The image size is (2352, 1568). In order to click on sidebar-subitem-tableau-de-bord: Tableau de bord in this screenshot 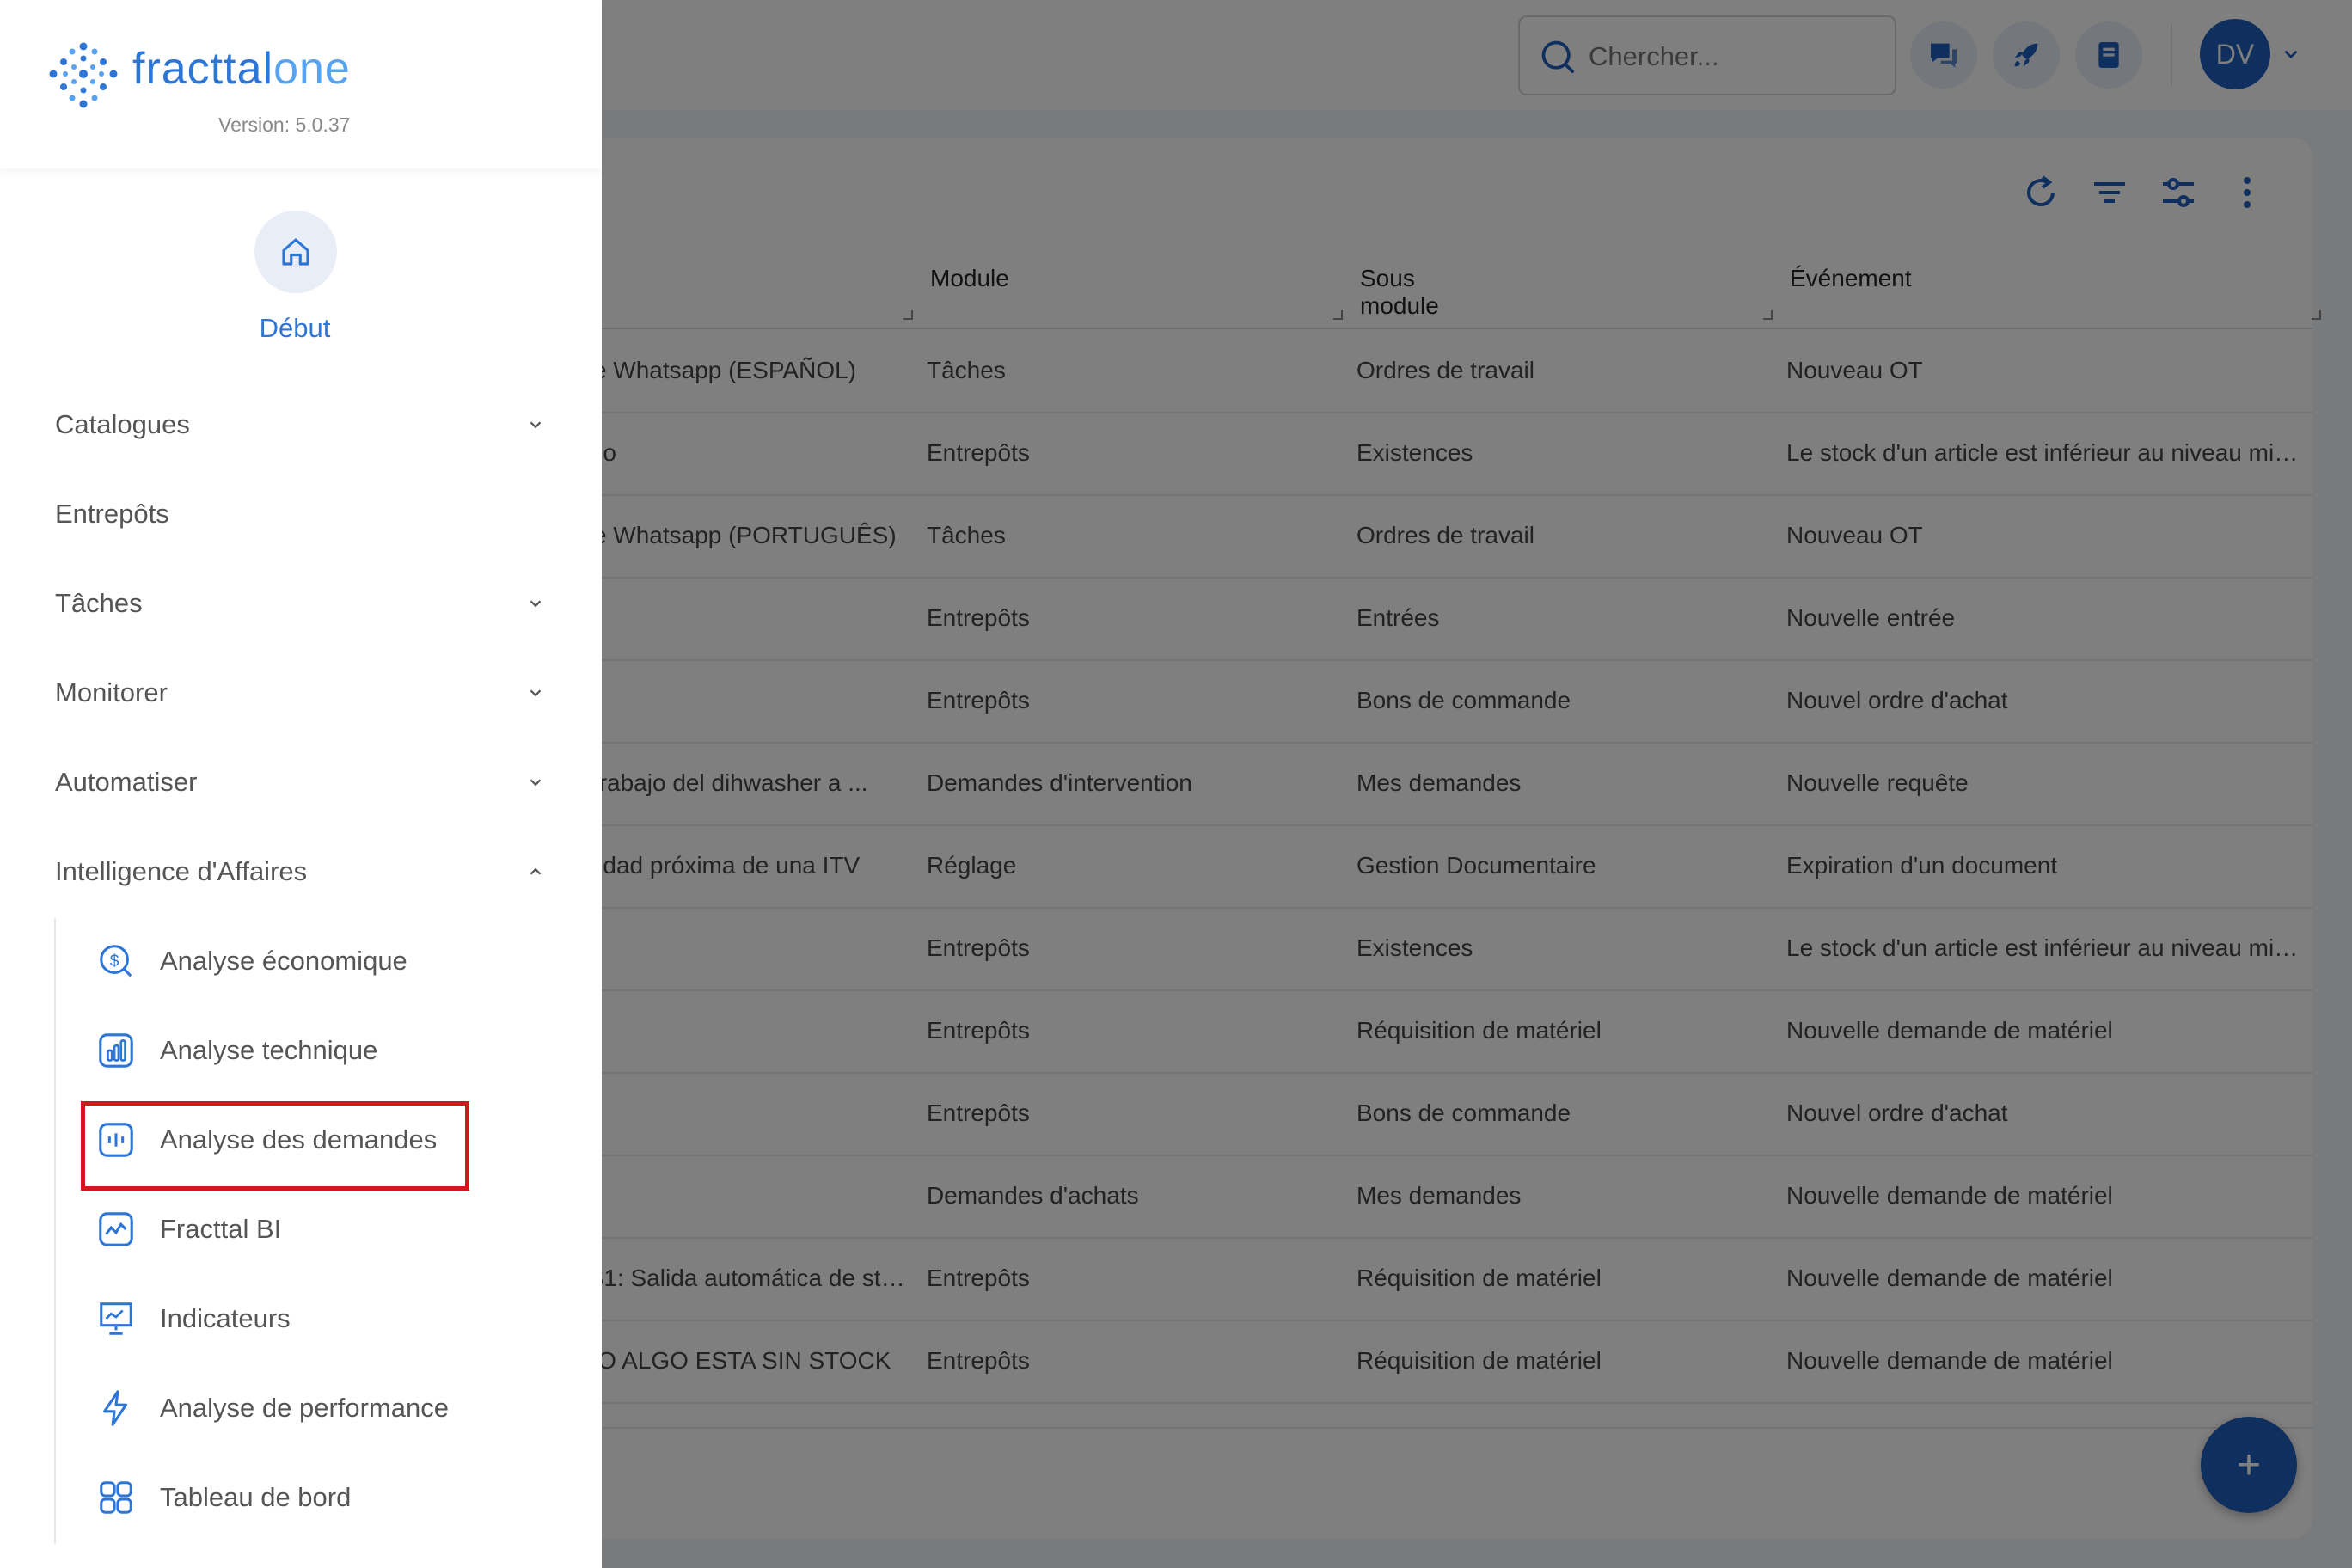, I will do `click(223, 1497)`.